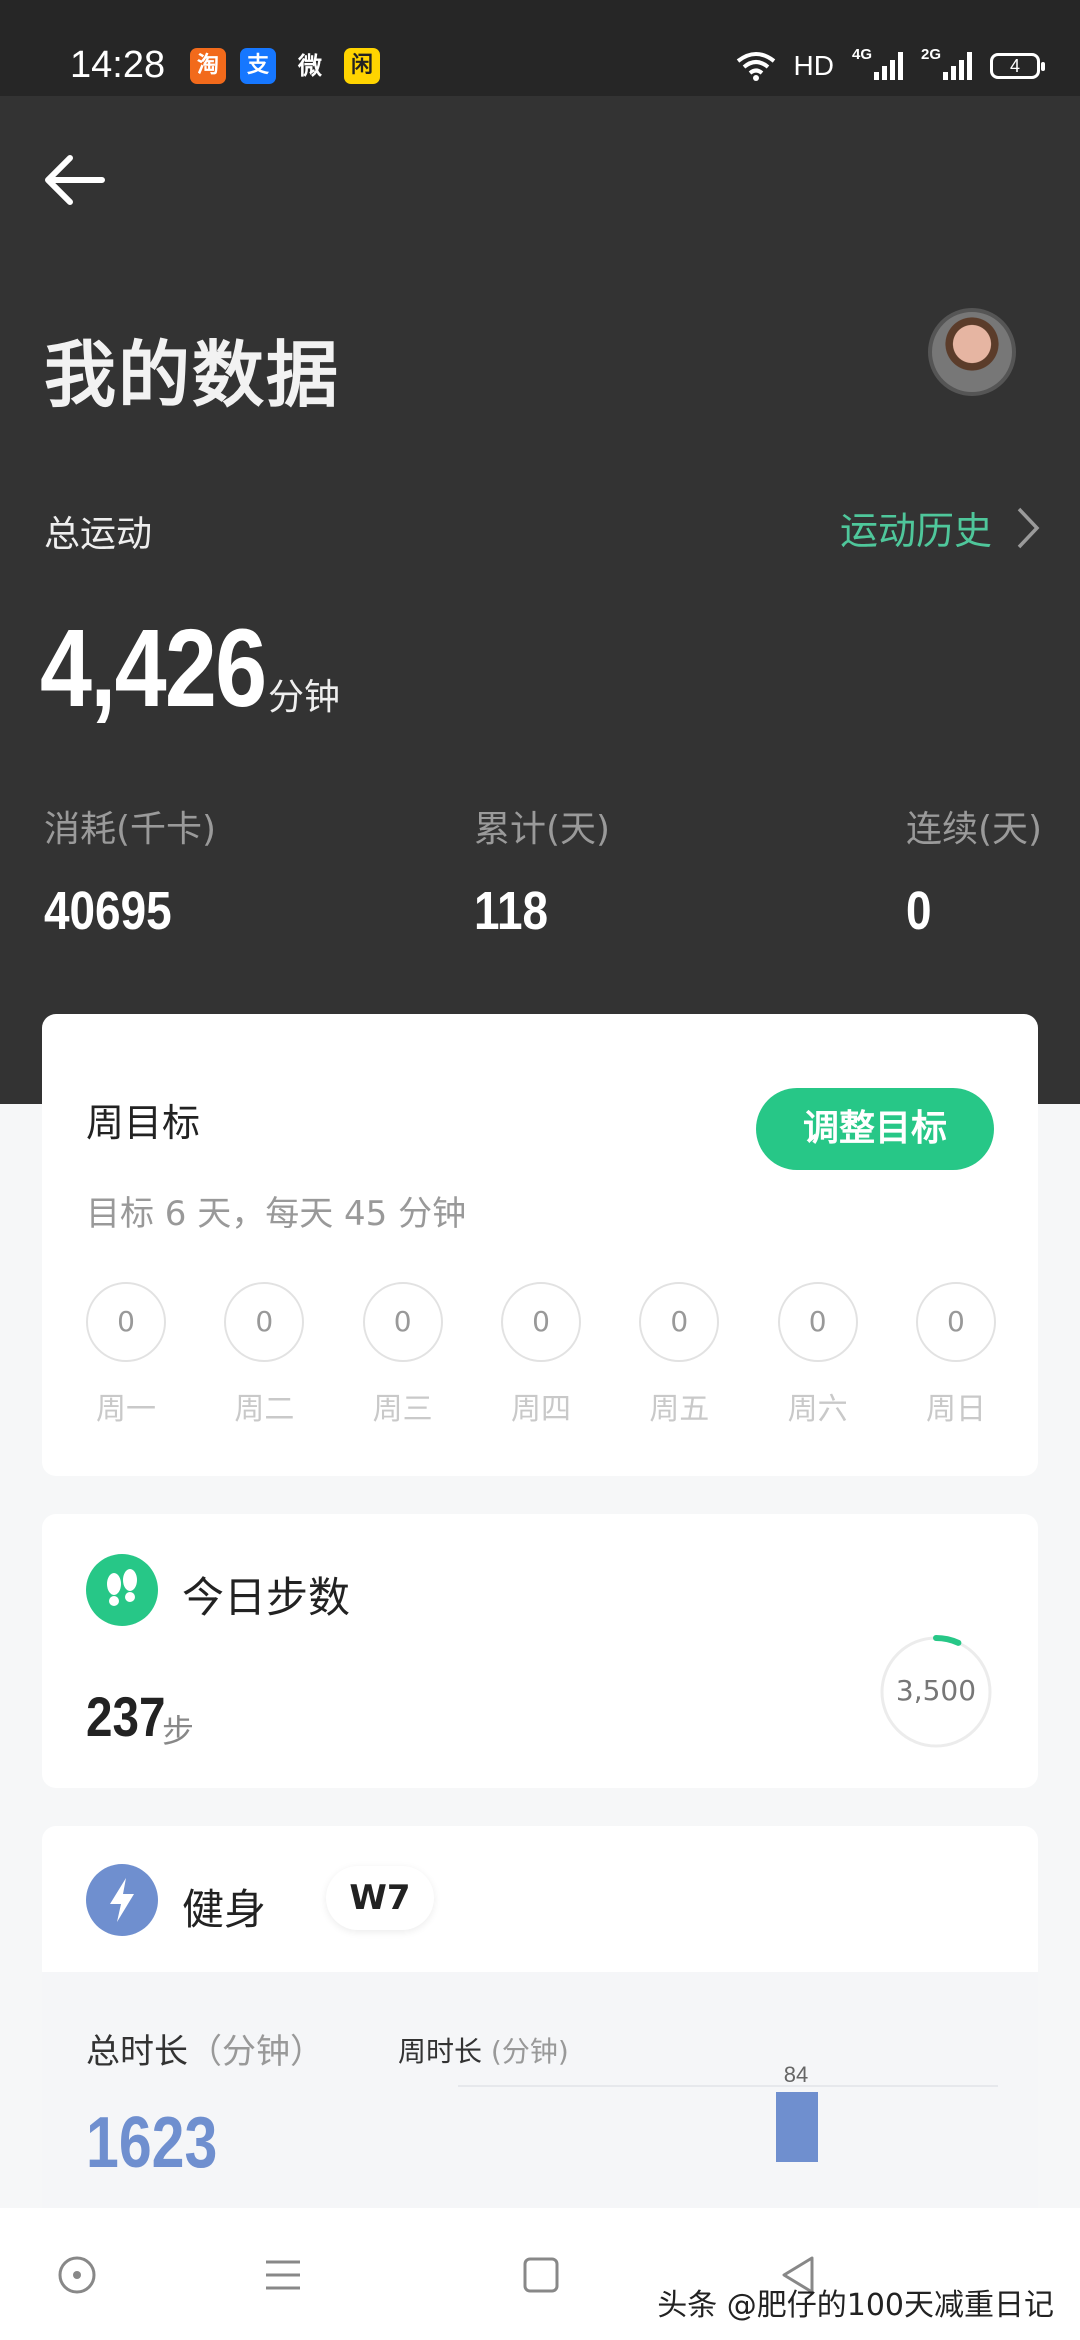  What do you see at coordinates (75, 180) in the screenshot?
I see `back-arrow-icon` at bounding box center [75, 180].